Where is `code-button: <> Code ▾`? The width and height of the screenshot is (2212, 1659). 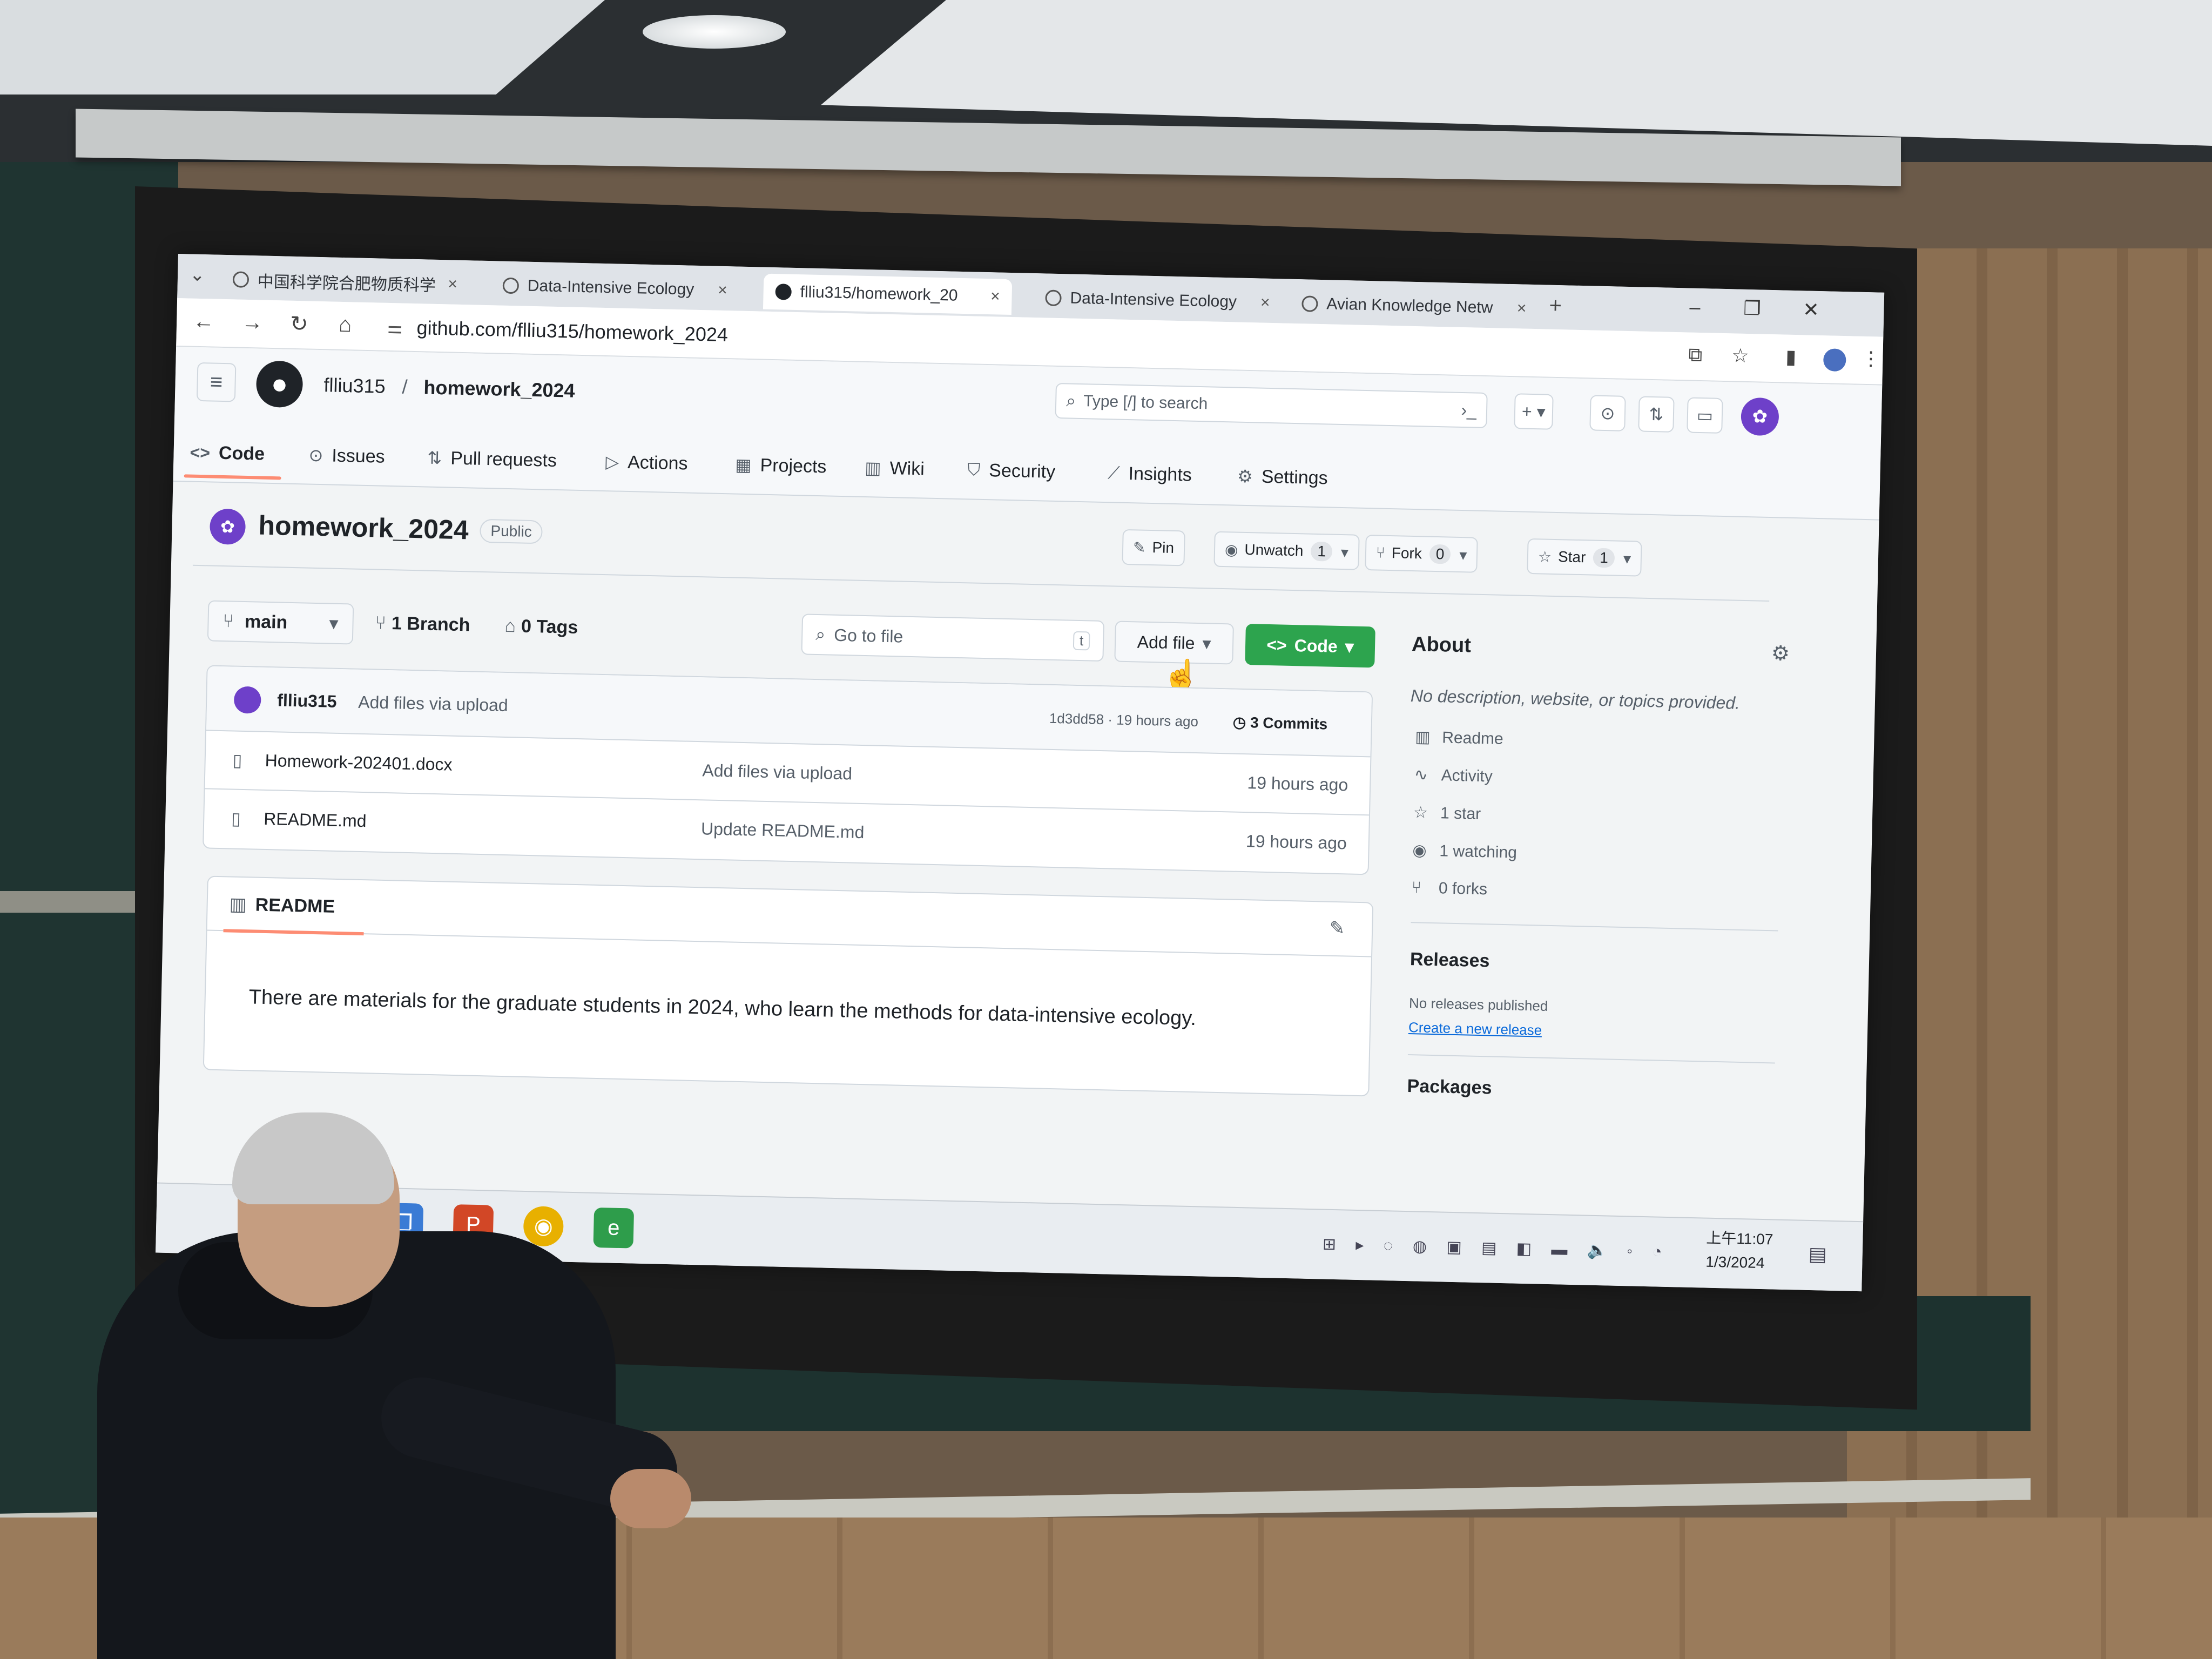 code-button: <> Code ▾ is located at coordinates (1310, 646).